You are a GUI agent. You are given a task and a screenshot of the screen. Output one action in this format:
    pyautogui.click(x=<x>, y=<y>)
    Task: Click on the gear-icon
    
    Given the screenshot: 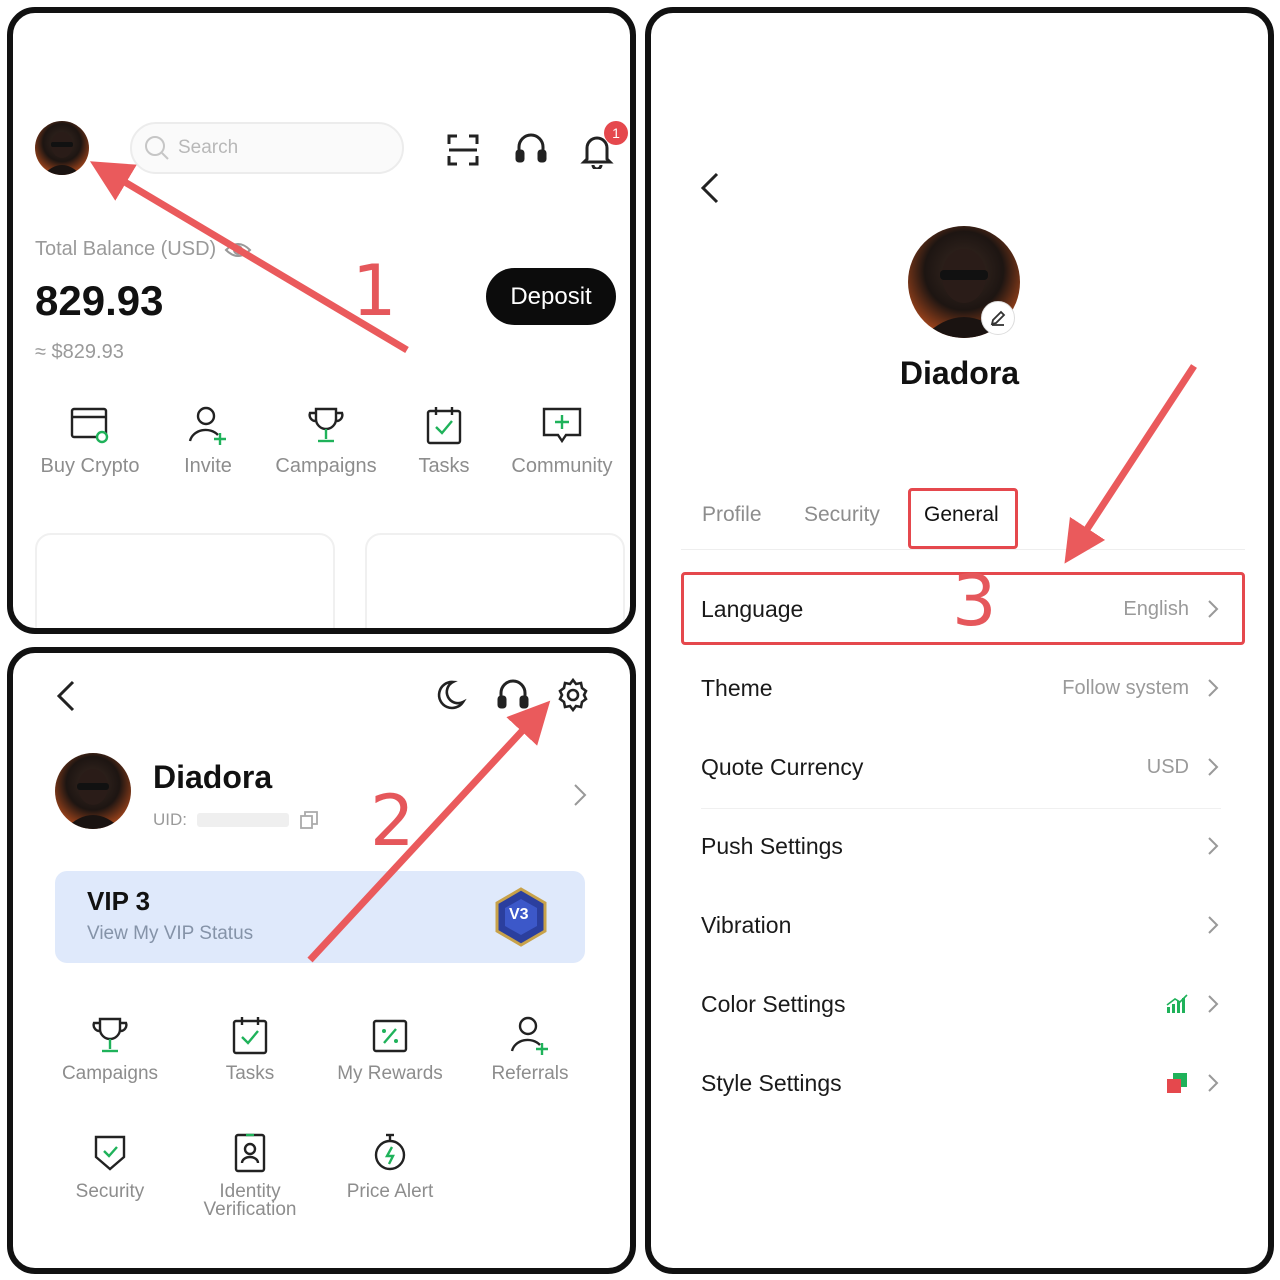 What is the action you would take?
    pyautogui.click(x=573, y=695)
    